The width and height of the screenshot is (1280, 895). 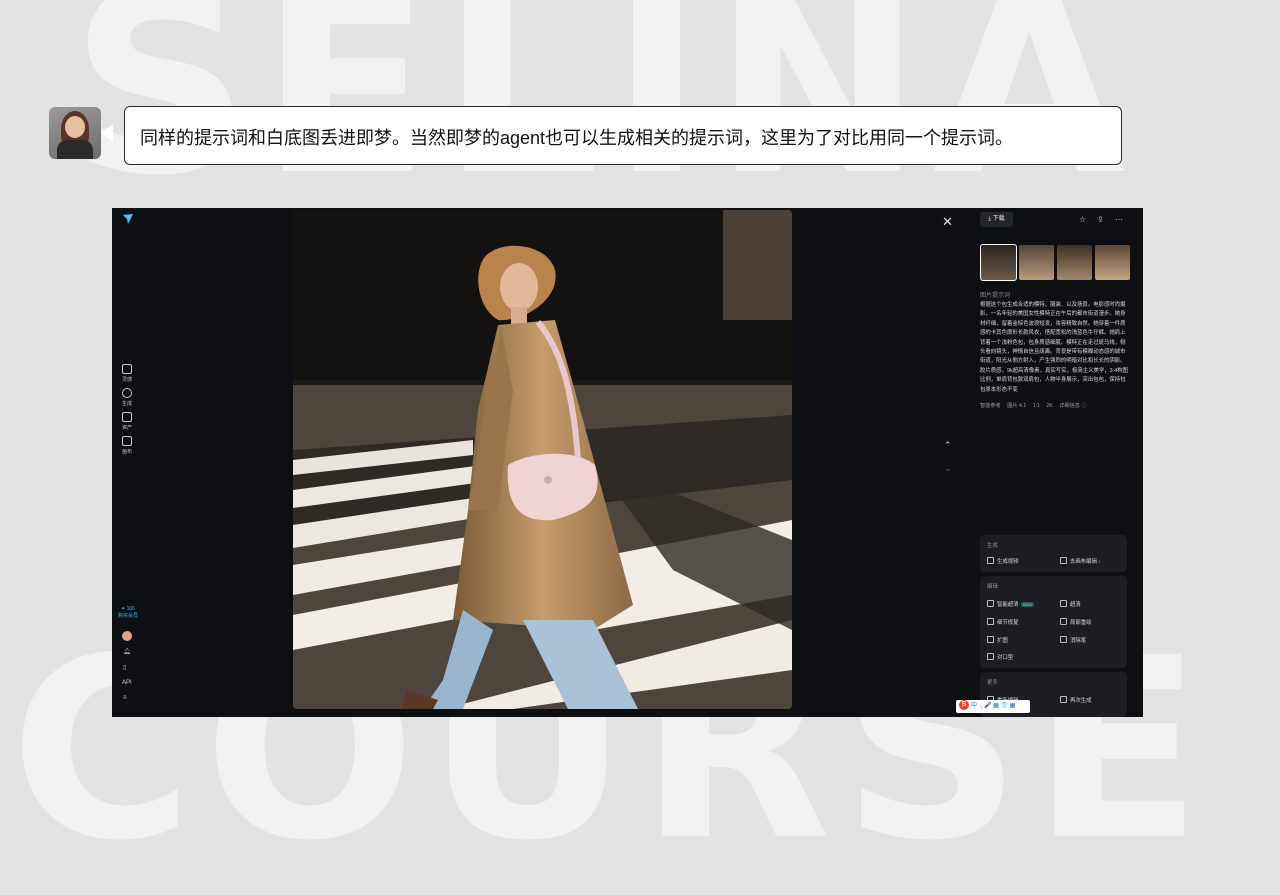 What do you see at coordinates (1076, 700) in the screenshot?
I see `regenerate-button: 再次生成` at bounding box center [1076, 700].